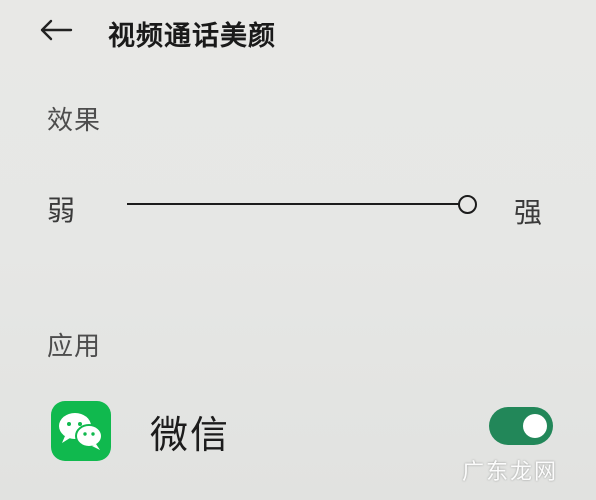 This screenshot has width=596, height=500. Describe the element at coordinates (190, 435) in the screenshot. I see `app-name: 微信` at that location.